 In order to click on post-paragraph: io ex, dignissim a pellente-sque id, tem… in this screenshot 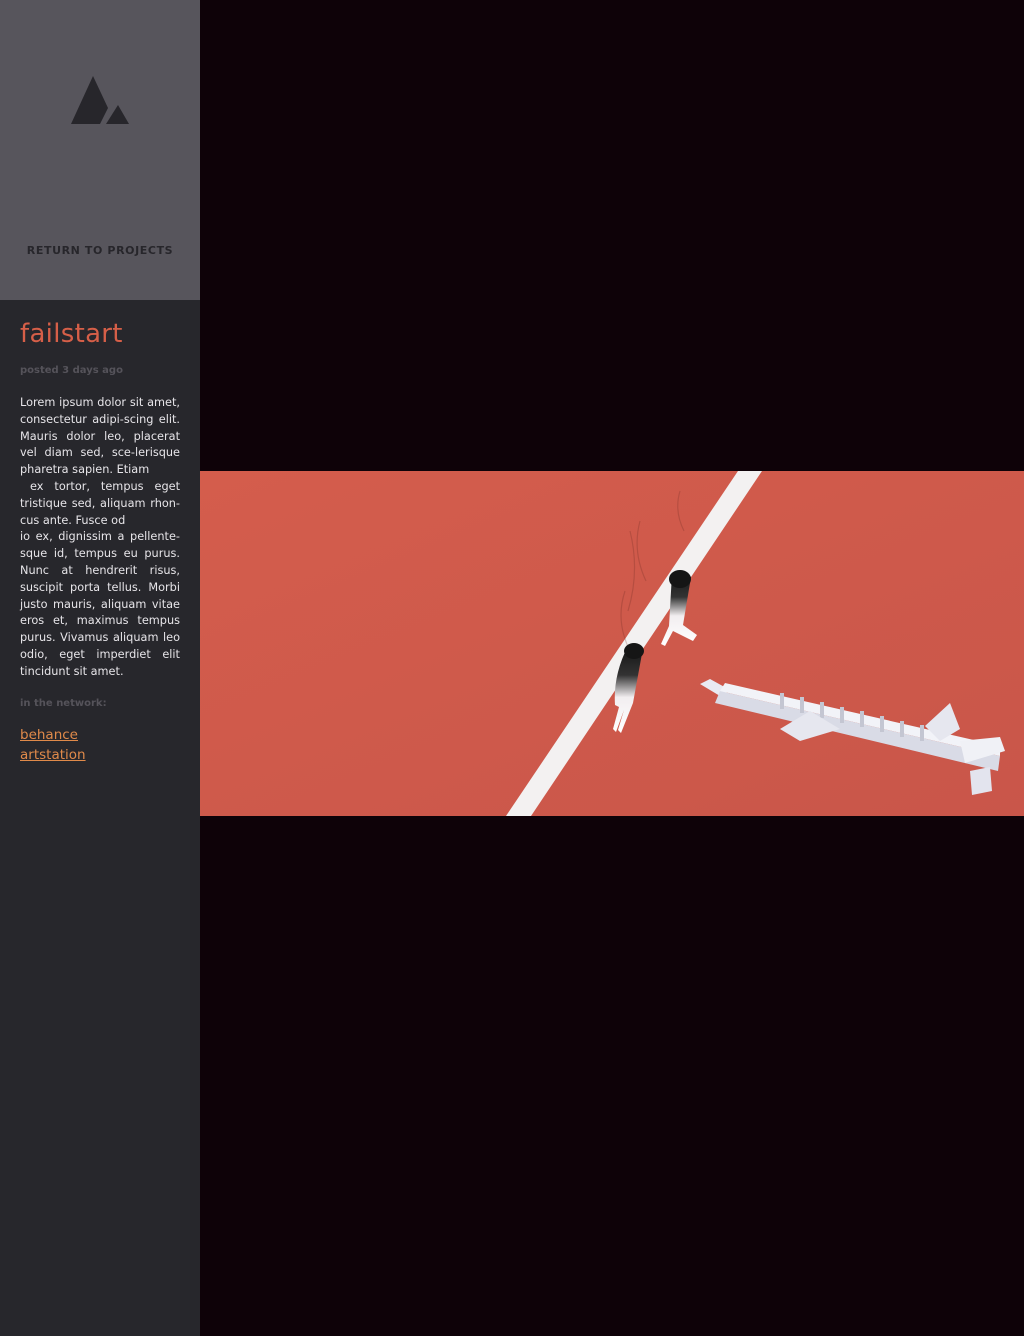, I will do `click(100, 604)`.